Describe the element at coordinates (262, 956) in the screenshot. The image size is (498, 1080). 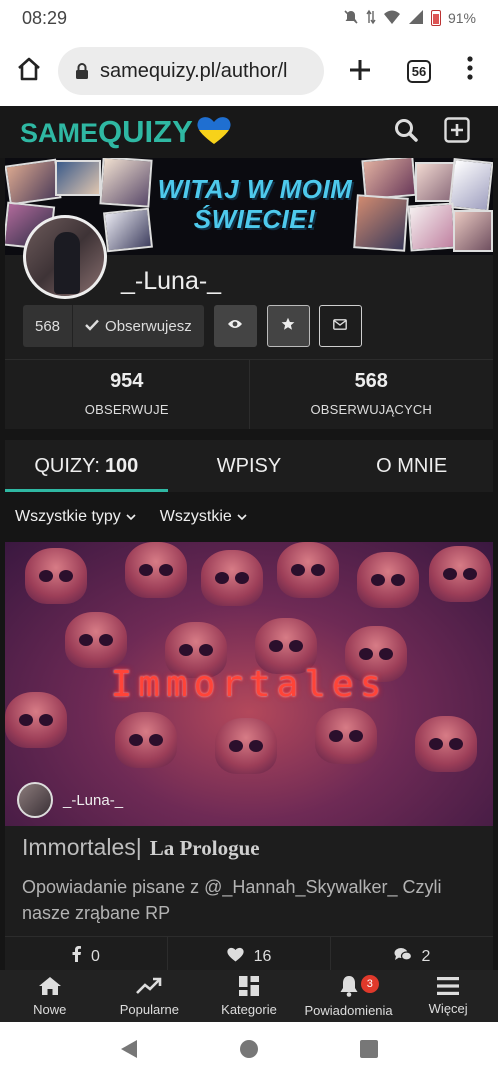
I see `like-count: 16` at that location.